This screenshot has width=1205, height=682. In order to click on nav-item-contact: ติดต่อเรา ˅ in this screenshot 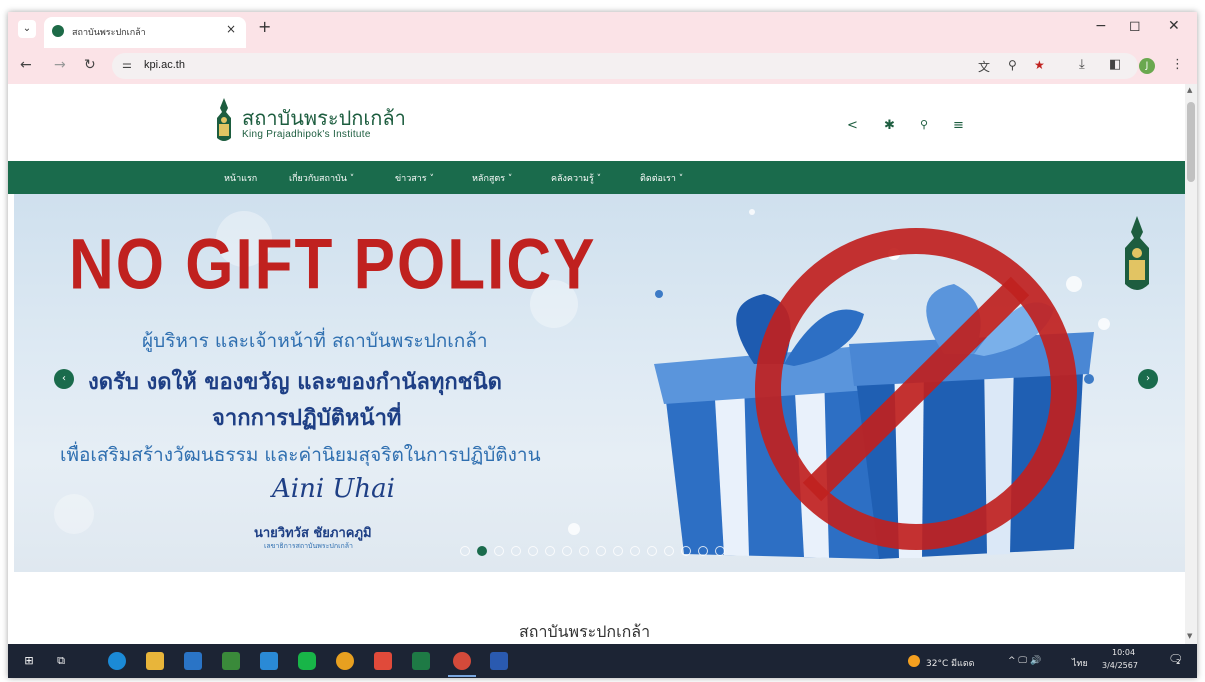, I will do `click(661, 178)`.